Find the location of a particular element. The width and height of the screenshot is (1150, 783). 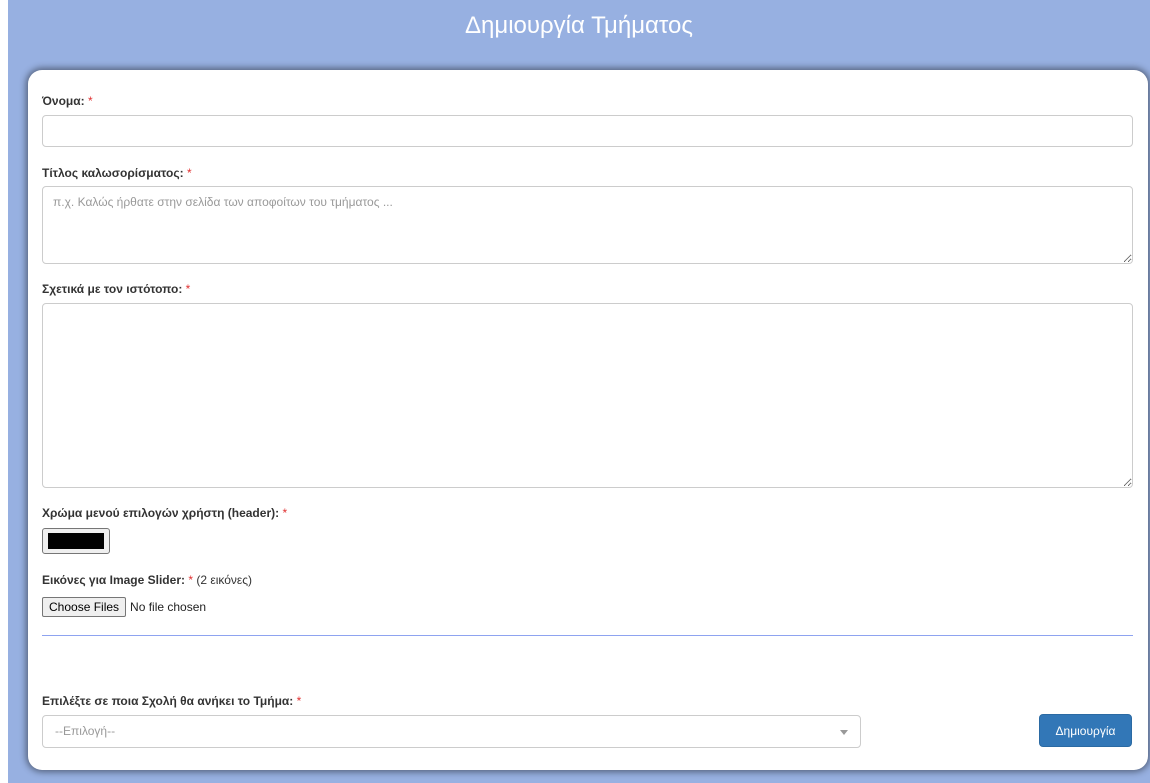

name-label-text: Όνομα: is located at coordinates (63, 101).